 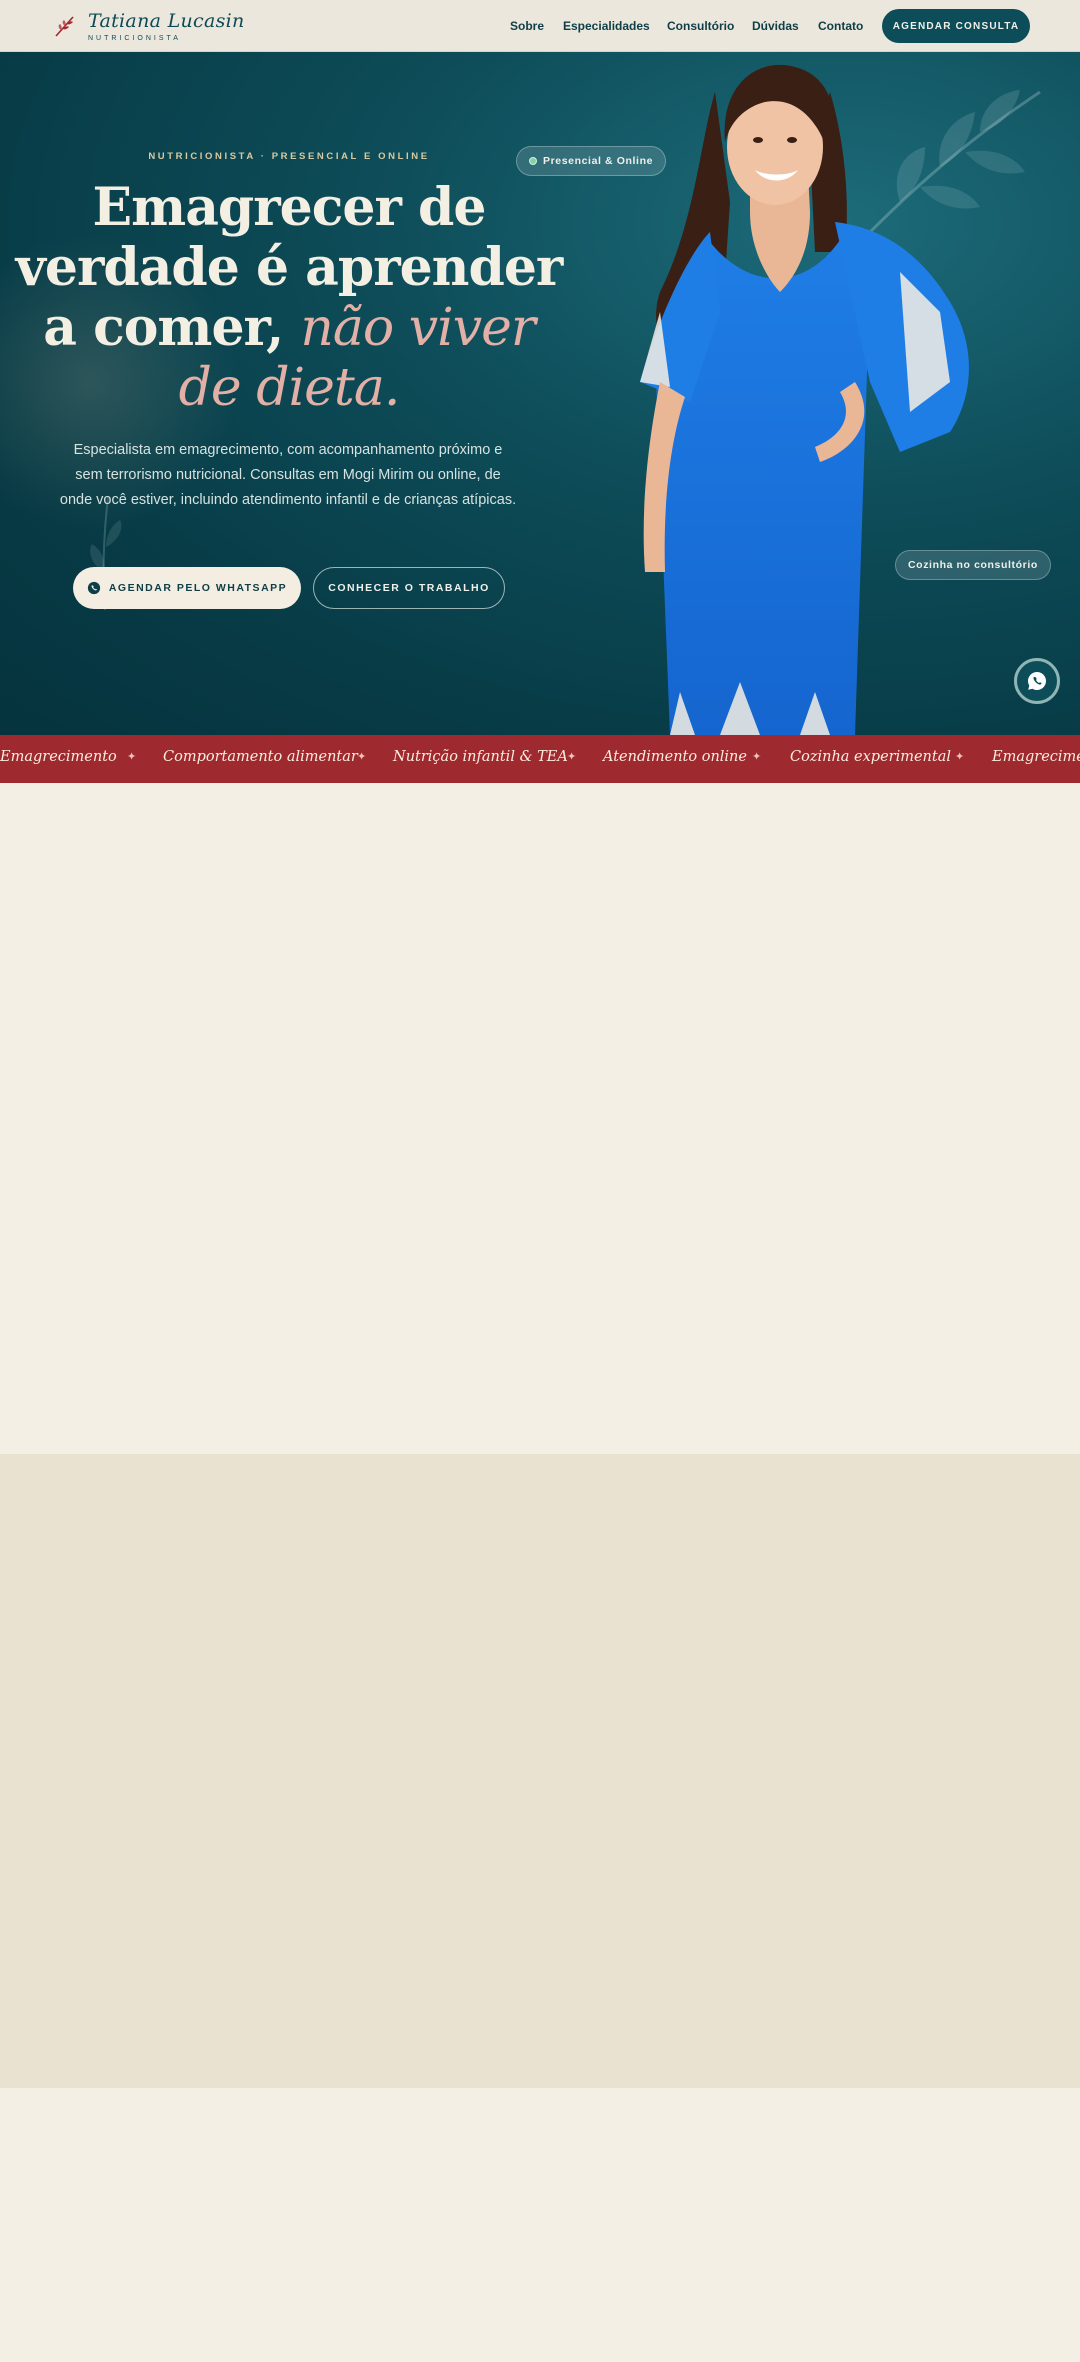 I want to click on headline-line-3-plain: a comer,, so click(x=172, y=327).